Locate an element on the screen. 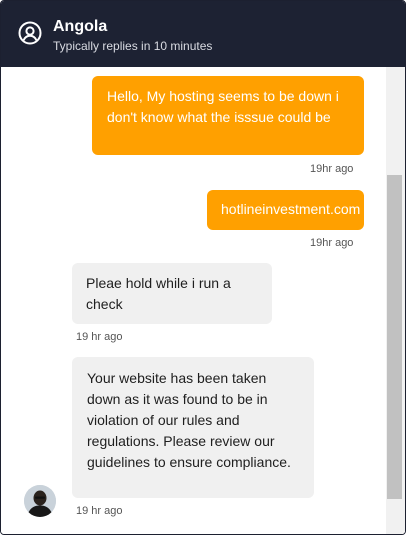 The width and height of the screenshot is (406, 535). scrollbar-track is located at coordinates (395, 300).